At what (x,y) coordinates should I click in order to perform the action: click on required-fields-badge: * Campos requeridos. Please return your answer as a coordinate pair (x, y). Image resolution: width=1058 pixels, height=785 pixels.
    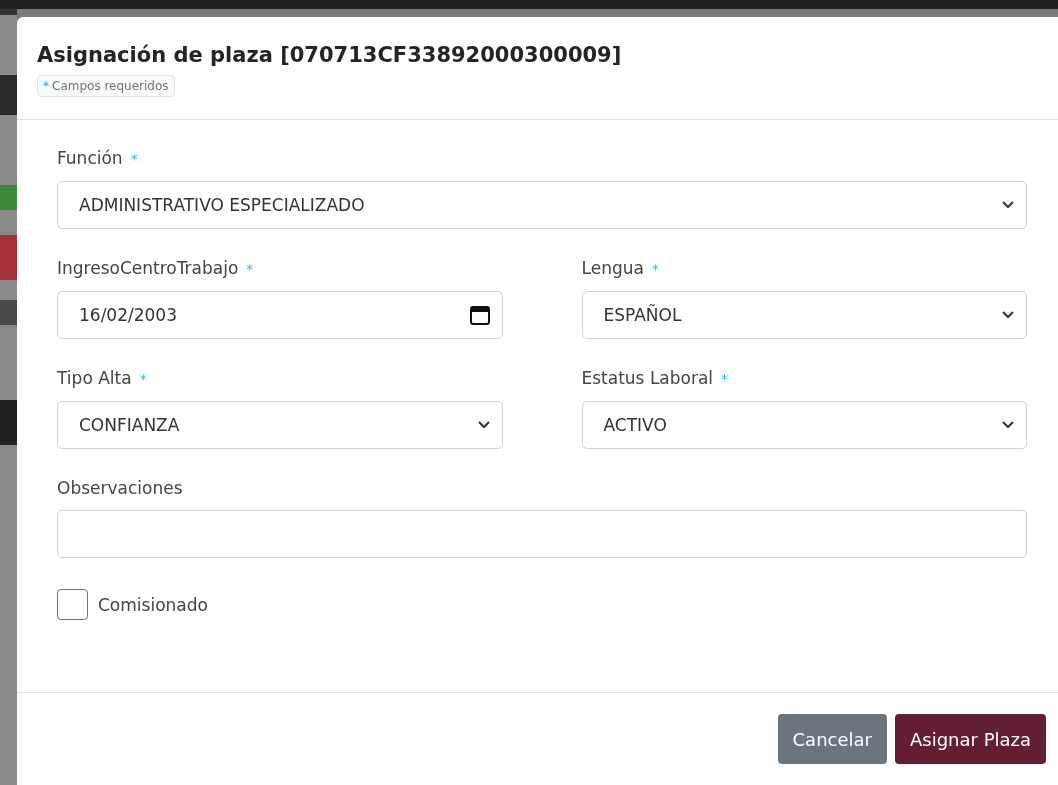
    Looking at the image, I should click on (106, 86).